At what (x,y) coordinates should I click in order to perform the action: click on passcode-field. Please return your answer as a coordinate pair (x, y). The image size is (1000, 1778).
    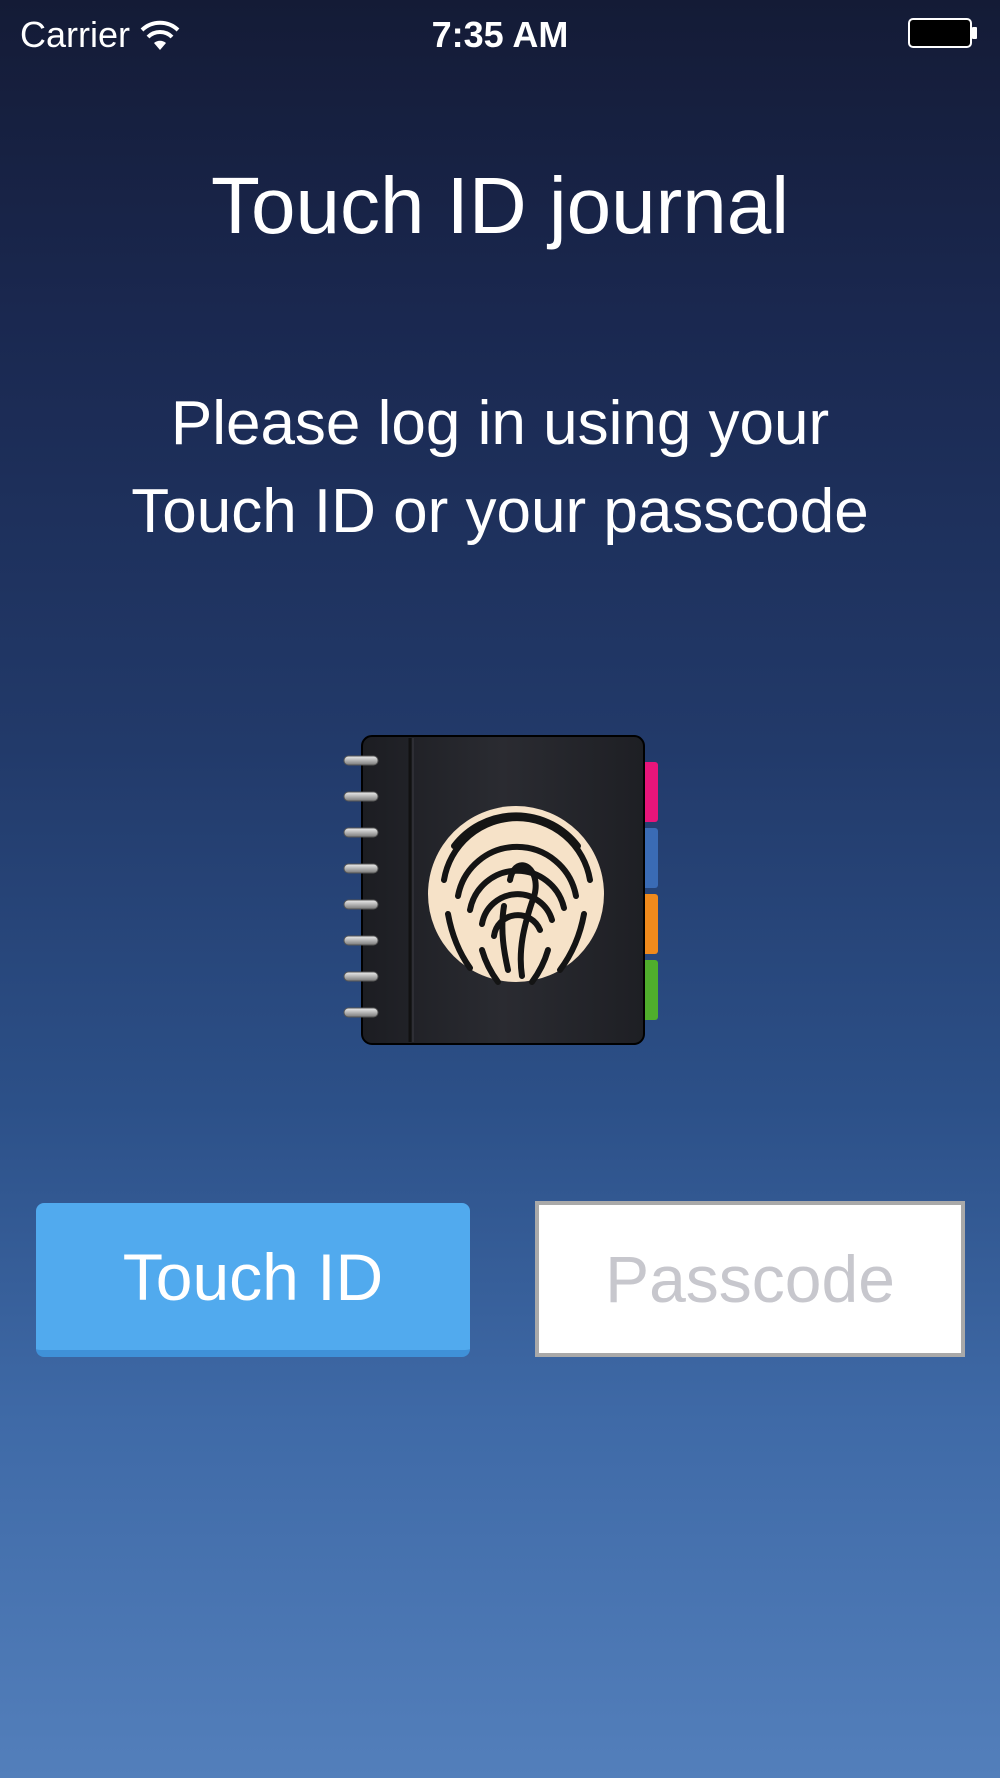
    Looking at the image, I should click on (750, 1279).